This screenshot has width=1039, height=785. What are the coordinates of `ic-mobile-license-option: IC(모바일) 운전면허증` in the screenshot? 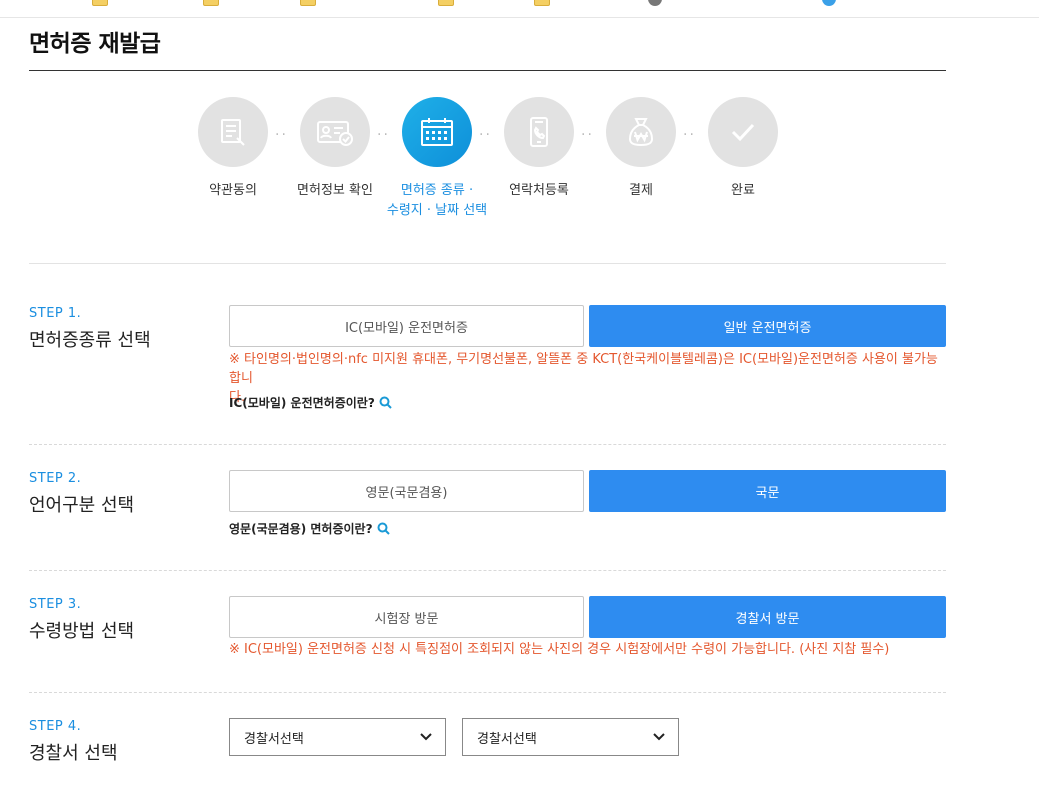 It's located at (406, 326).